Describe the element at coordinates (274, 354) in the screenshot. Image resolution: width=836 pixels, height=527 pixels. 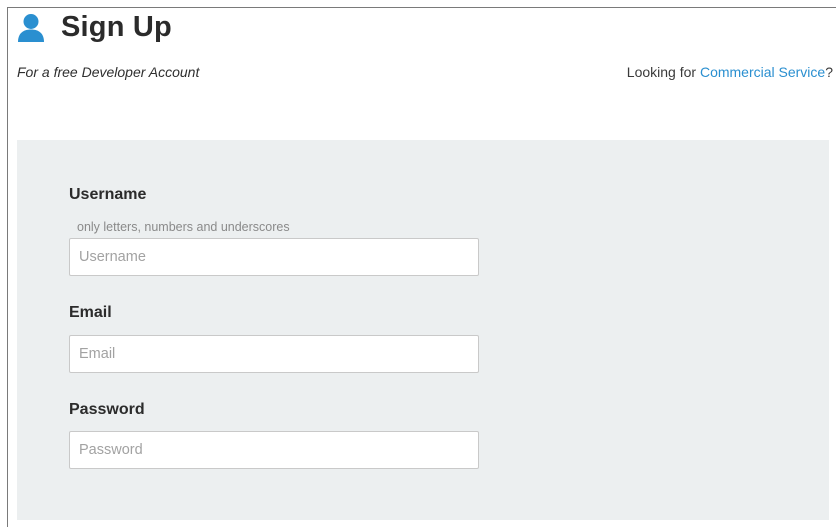
I see `email-input` at that location.